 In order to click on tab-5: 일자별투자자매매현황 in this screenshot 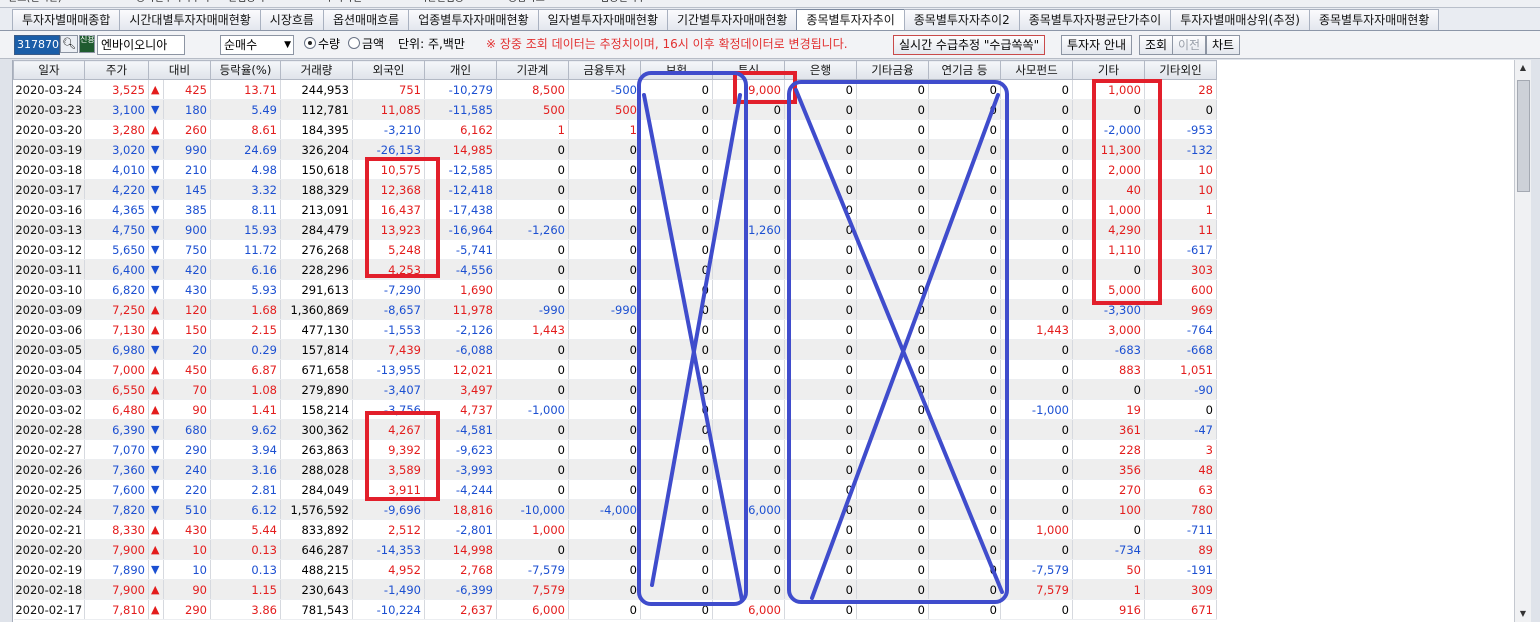, I will do `click(603, 19)`.